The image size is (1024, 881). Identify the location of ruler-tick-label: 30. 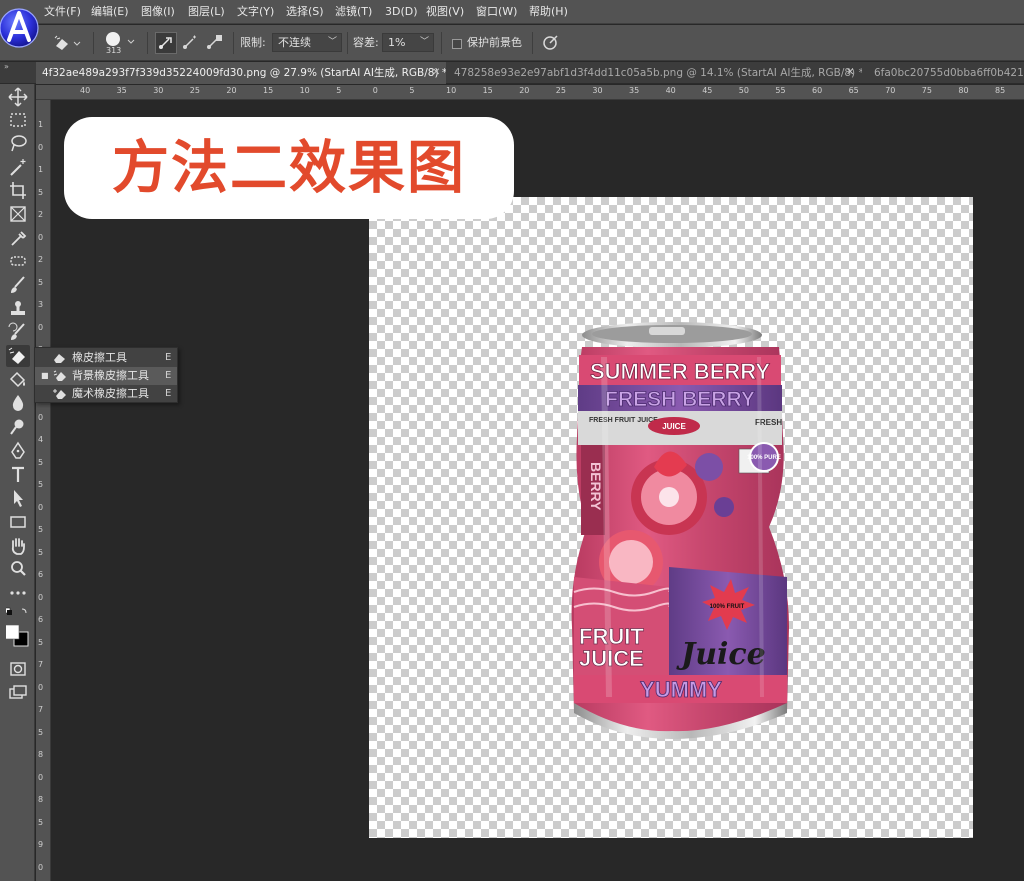
(158, 90).